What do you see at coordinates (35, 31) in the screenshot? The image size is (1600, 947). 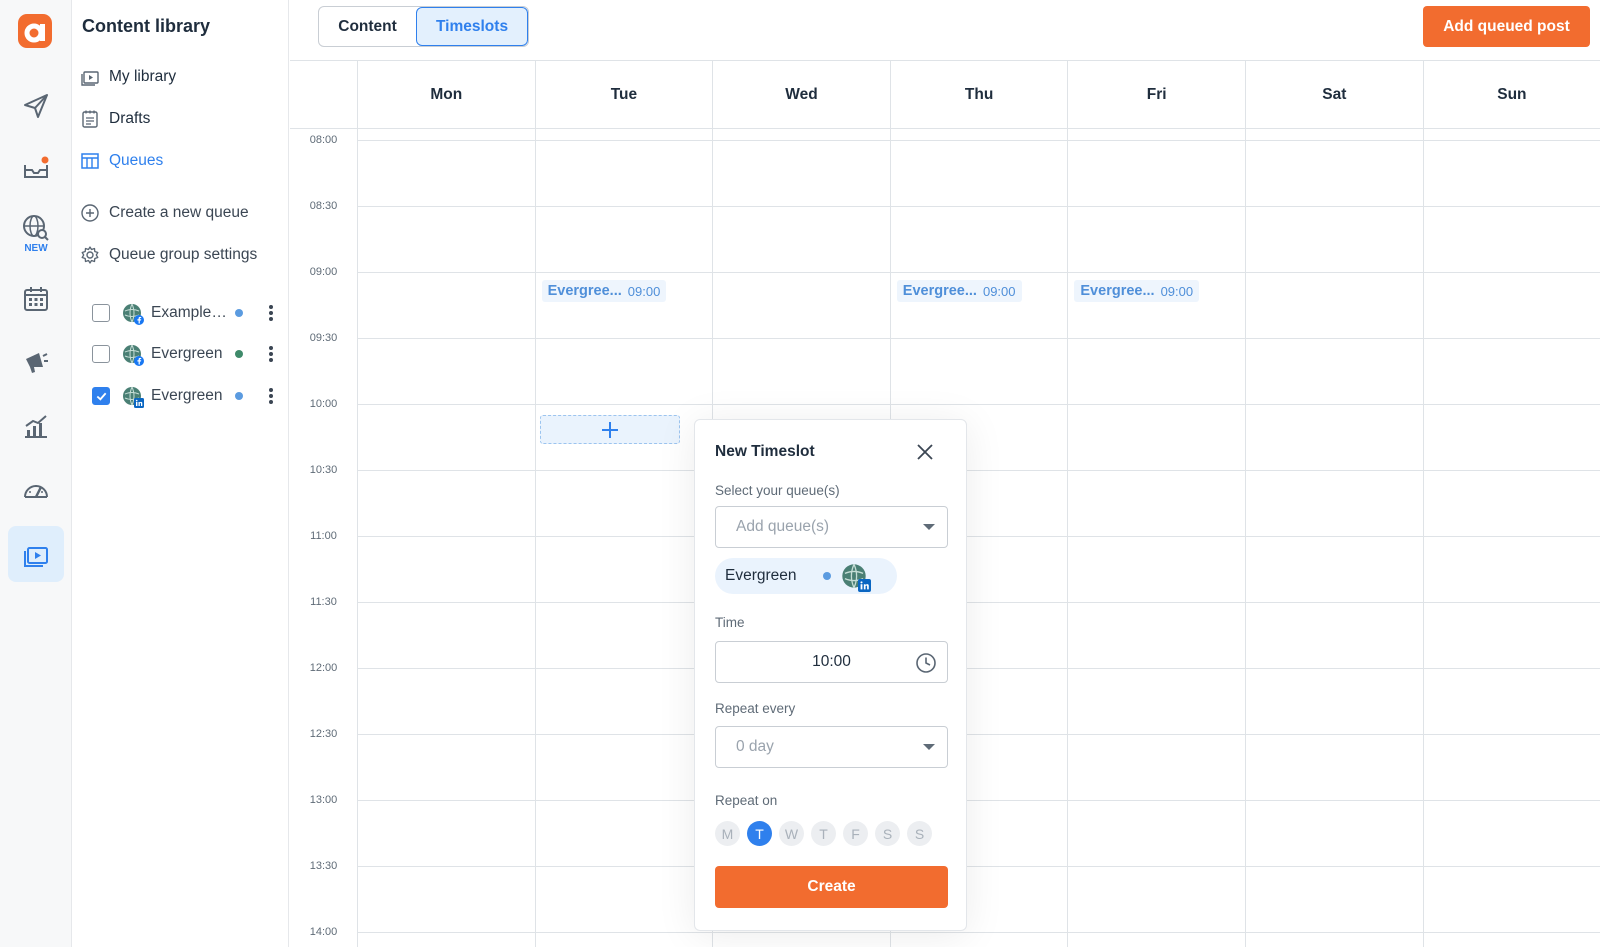 I see `logo-icon` at bounding box center [35, 31].